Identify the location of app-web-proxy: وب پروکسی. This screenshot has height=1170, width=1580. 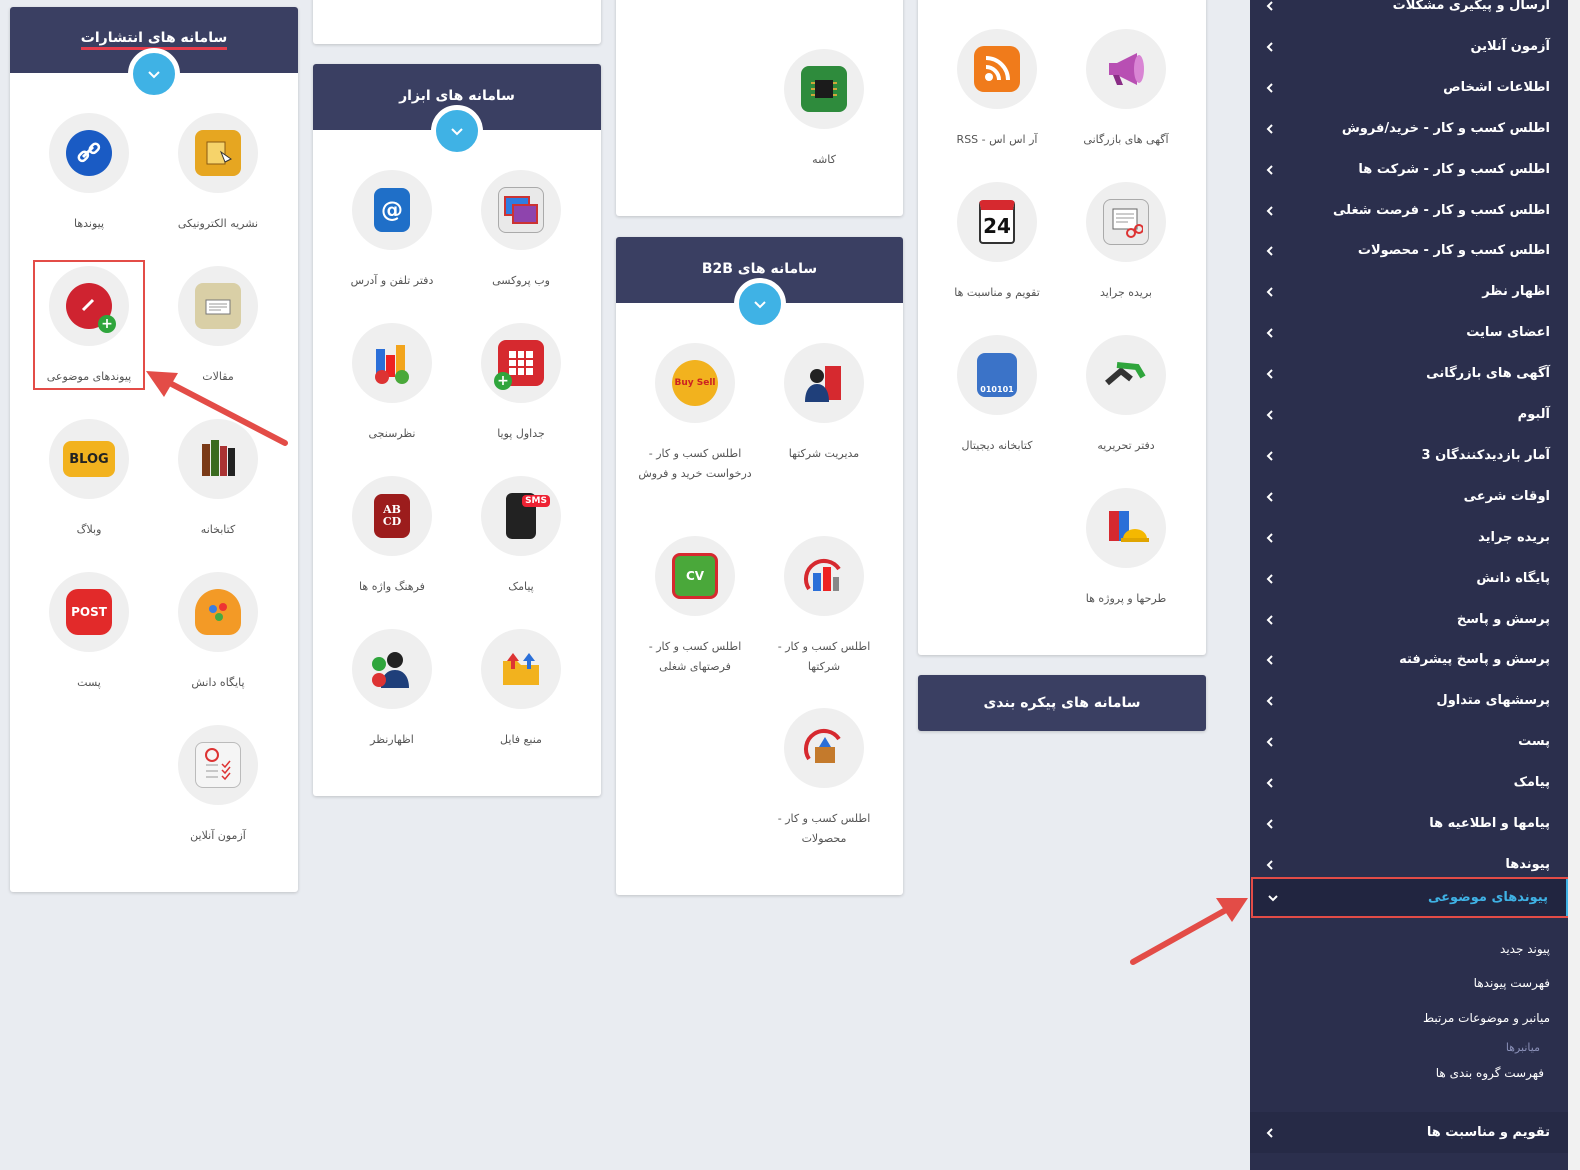
(521, 230).